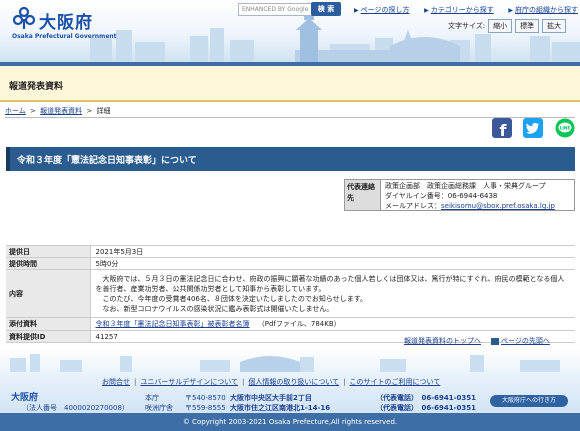 The height and width of the screenshot is (431, 580). What do you see at coordinates (103, 111) in the screenshot?
I see `breadcrumb-current: 詳細` at bounding box center [103, 111].